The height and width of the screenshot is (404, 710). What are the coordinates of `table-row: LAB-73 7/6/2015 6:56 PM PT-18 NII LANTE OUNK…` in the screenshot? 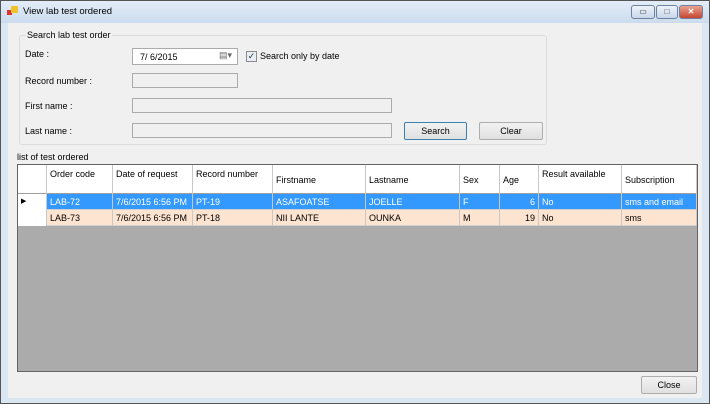 It's located at (357, 218).